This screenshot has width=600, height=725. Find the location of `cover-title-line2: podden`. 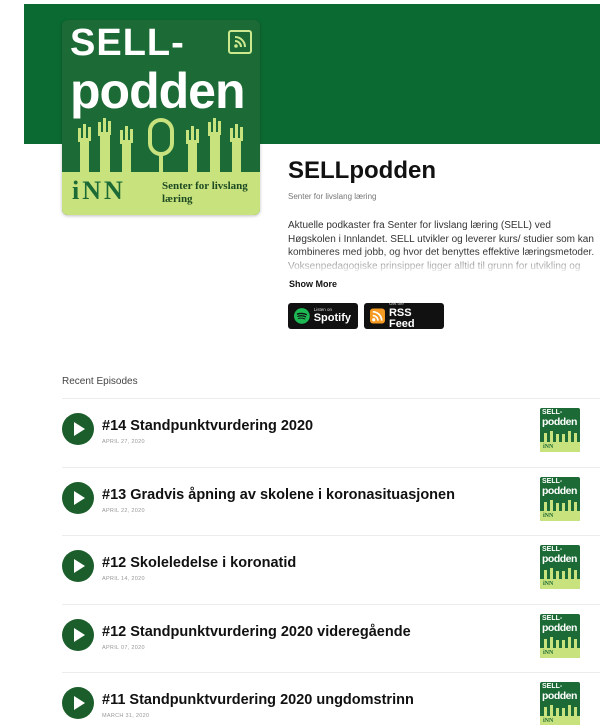

cover-title-line2: podden is located at coordinates (158, 91).